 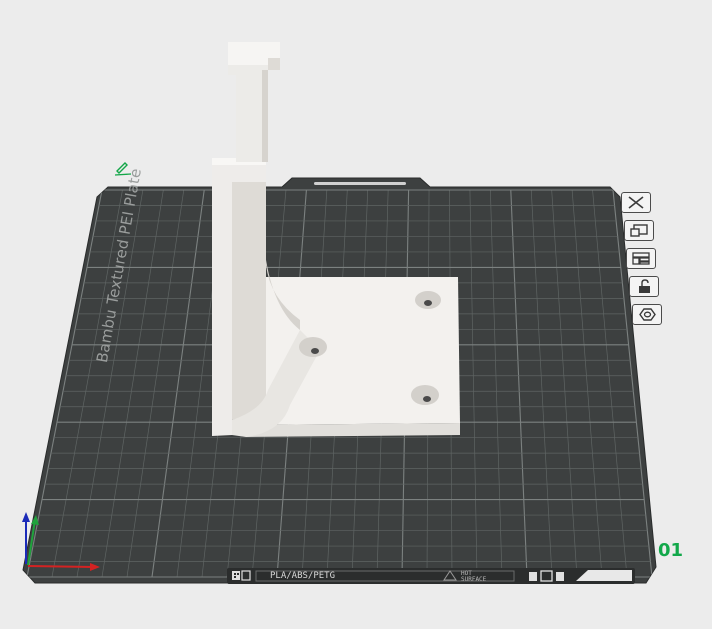 What do you see at coordinates (60, 543) in the screenshot?
I see `axis-indicator` at bounding box center [60, 543].